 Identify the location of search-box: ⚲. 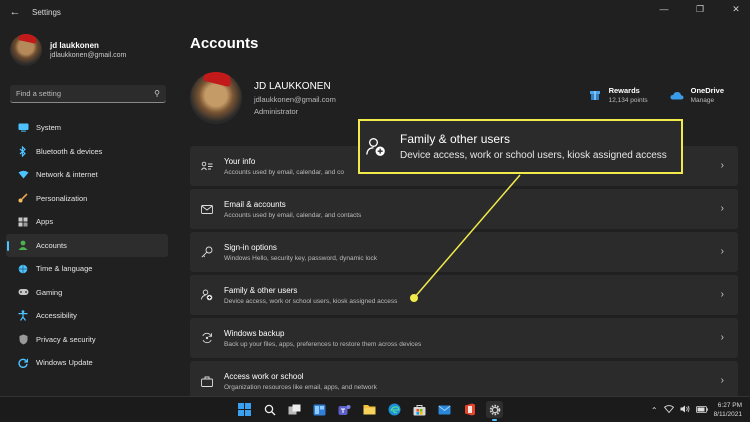
(88, 94).